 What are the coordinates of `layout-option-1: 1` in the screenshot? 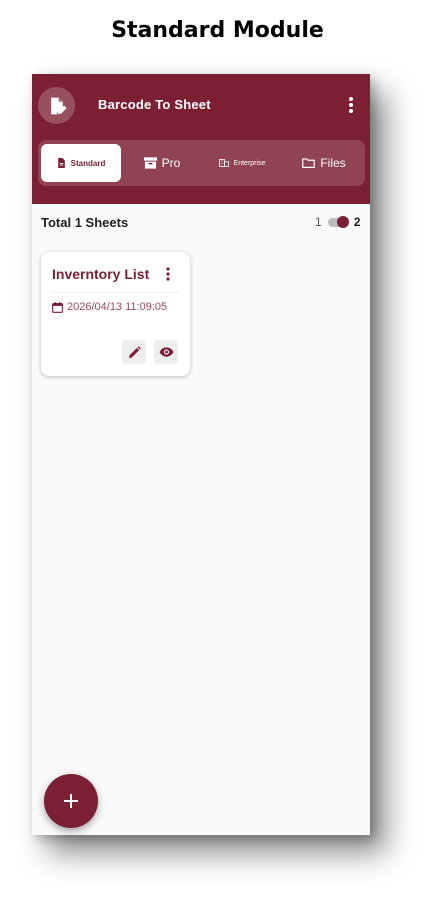 It's located at (318, 222).